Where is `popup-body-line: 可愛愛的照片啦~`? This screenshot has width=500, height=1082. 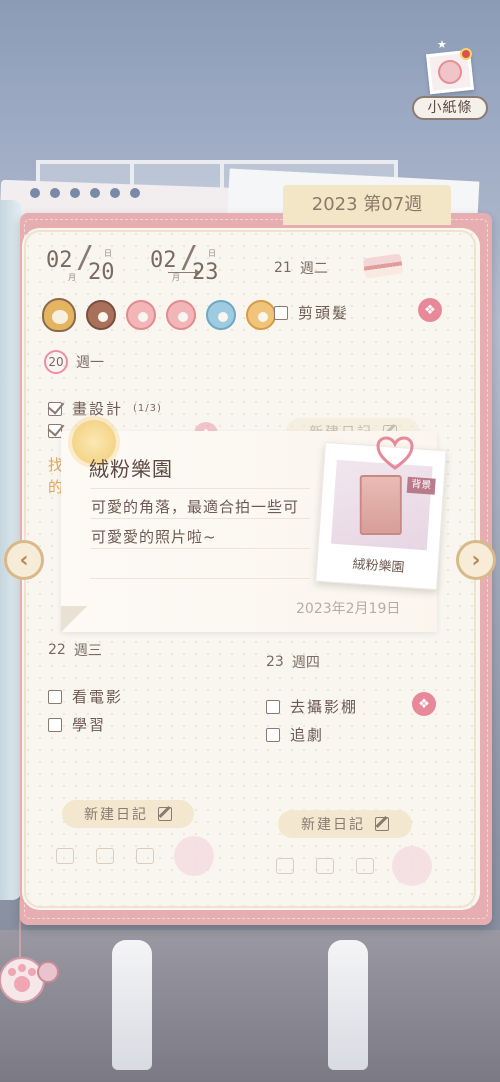 popup-body-line: 可愛愛的照片啦~ is located at coordinates (154, 537).